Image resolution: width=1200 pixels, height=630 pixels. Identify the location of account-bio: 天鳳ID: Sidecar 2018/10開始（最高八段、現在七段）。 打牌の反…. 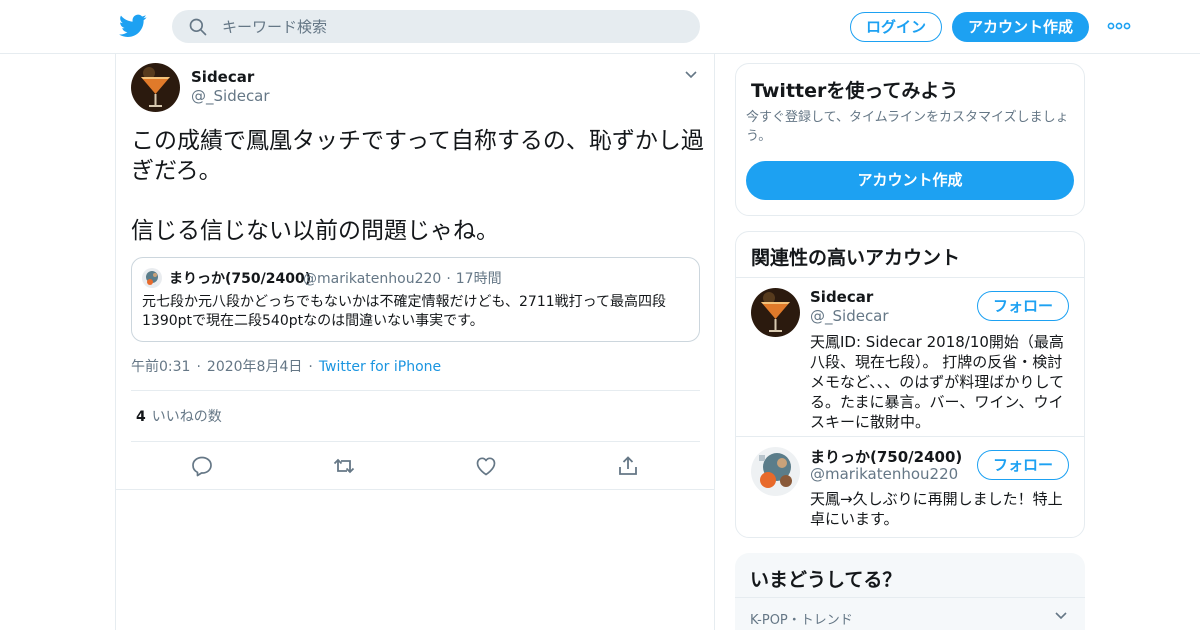
(937, 382).